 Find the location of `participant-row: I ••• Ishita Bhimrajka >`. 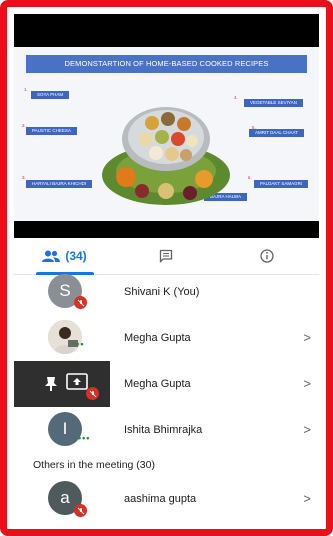

participant-row: I ••• Ishita Bhimrajka > is located at coordinates (166, 430).